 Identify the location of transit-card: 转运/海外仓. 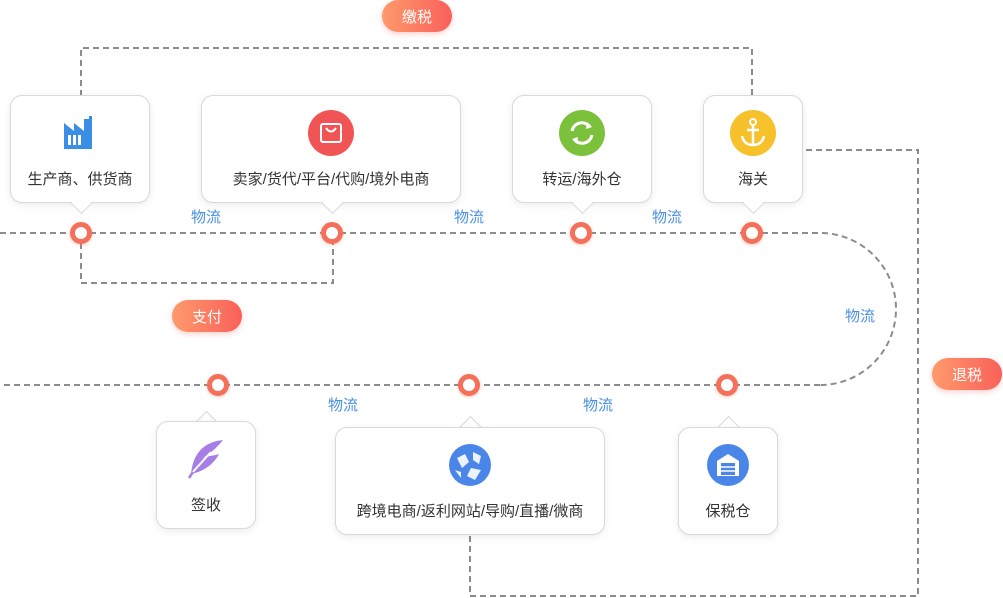
(582, 149).